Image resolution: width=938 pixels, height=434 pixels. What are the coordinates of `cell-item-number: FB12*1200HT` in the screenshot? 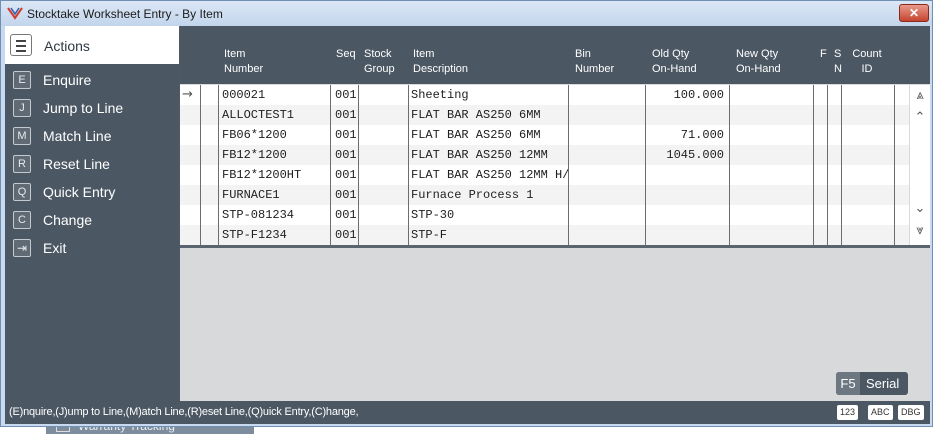 It's located at (276, 175).